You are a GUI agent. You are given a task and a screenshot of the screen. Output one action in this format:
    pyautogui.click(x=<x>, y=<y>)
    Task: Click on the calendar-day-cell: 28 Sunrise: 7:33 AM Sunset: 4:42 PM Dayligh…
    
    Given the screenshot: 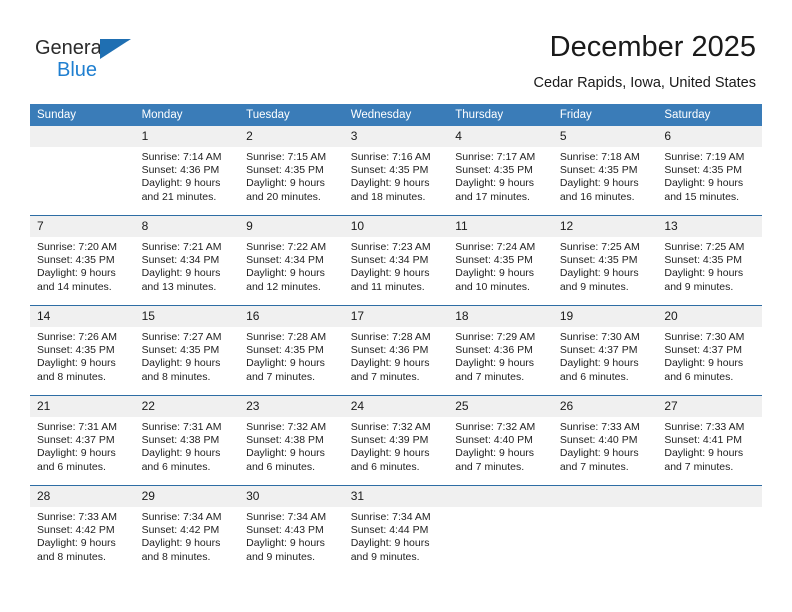 What is the action you would take?
    pyautogui.click(x=82, y=530)
    